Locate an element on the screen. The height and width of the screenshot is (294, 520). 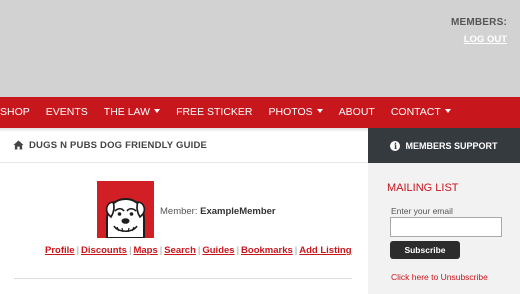
nav-item-the-law: THE LAW is located at coordinates (132, 112).